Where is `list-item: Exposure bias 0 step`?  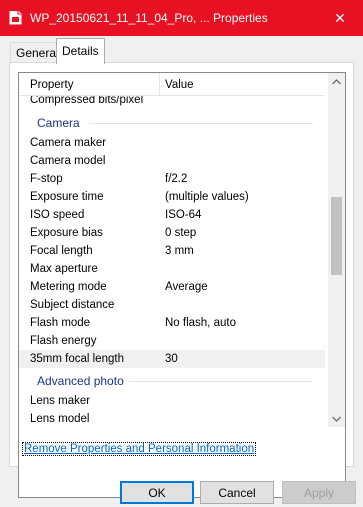
list-item: Exposure bias 0 step is located at coordinates (172, 233).